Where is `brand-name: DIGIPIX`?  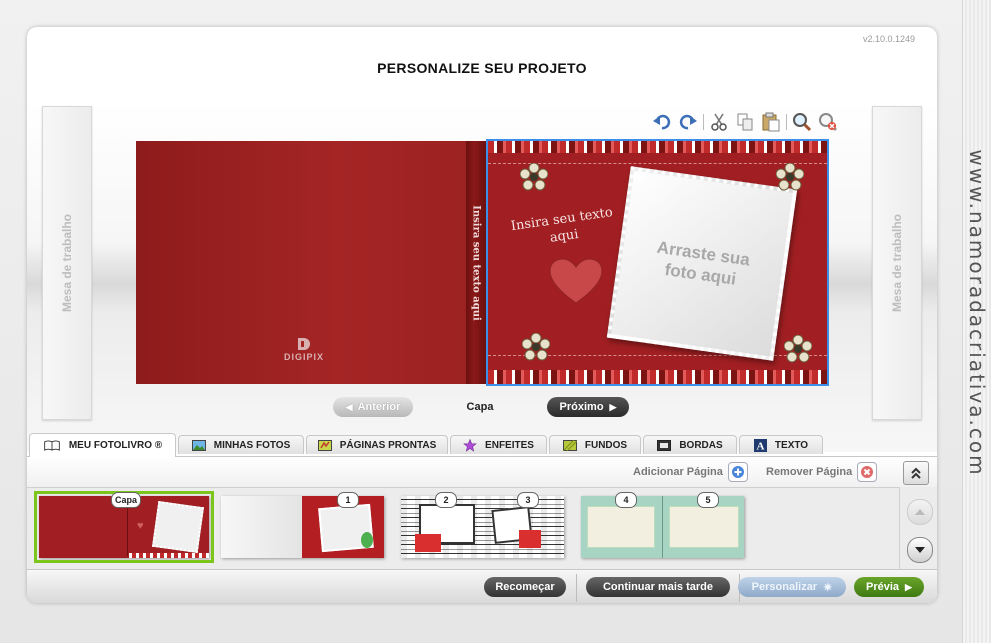 brand-name: DIGIPIX is located at coordinates (304, 357).